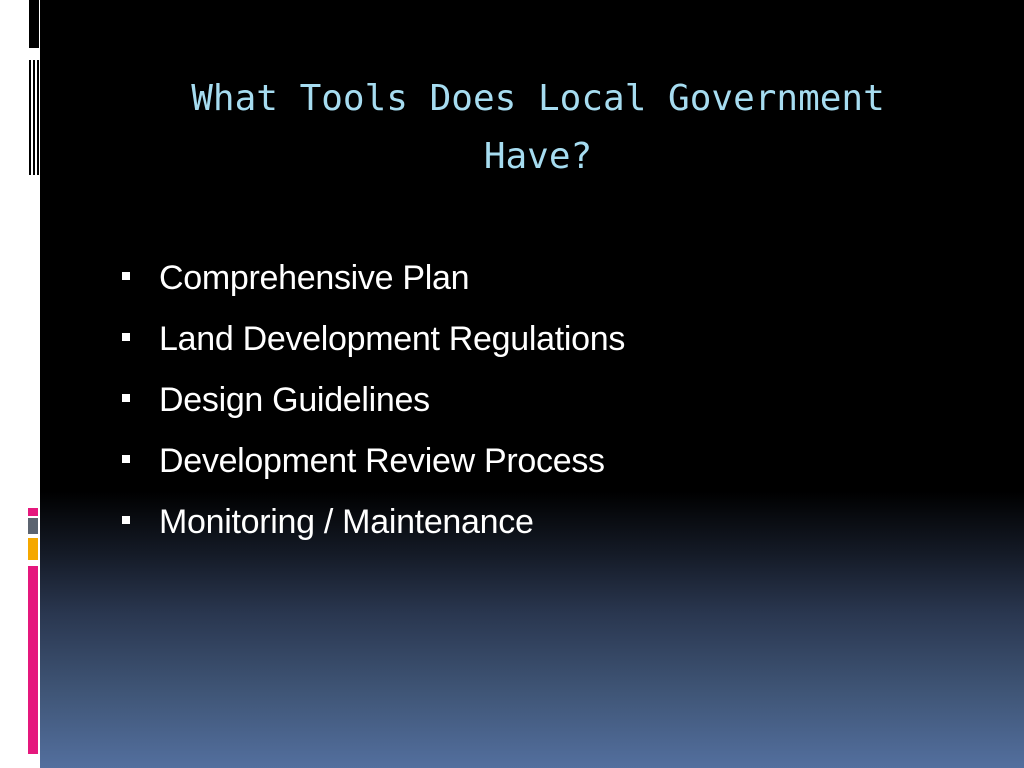  I want to click on decorative-bar-orange, so click(33, 549).